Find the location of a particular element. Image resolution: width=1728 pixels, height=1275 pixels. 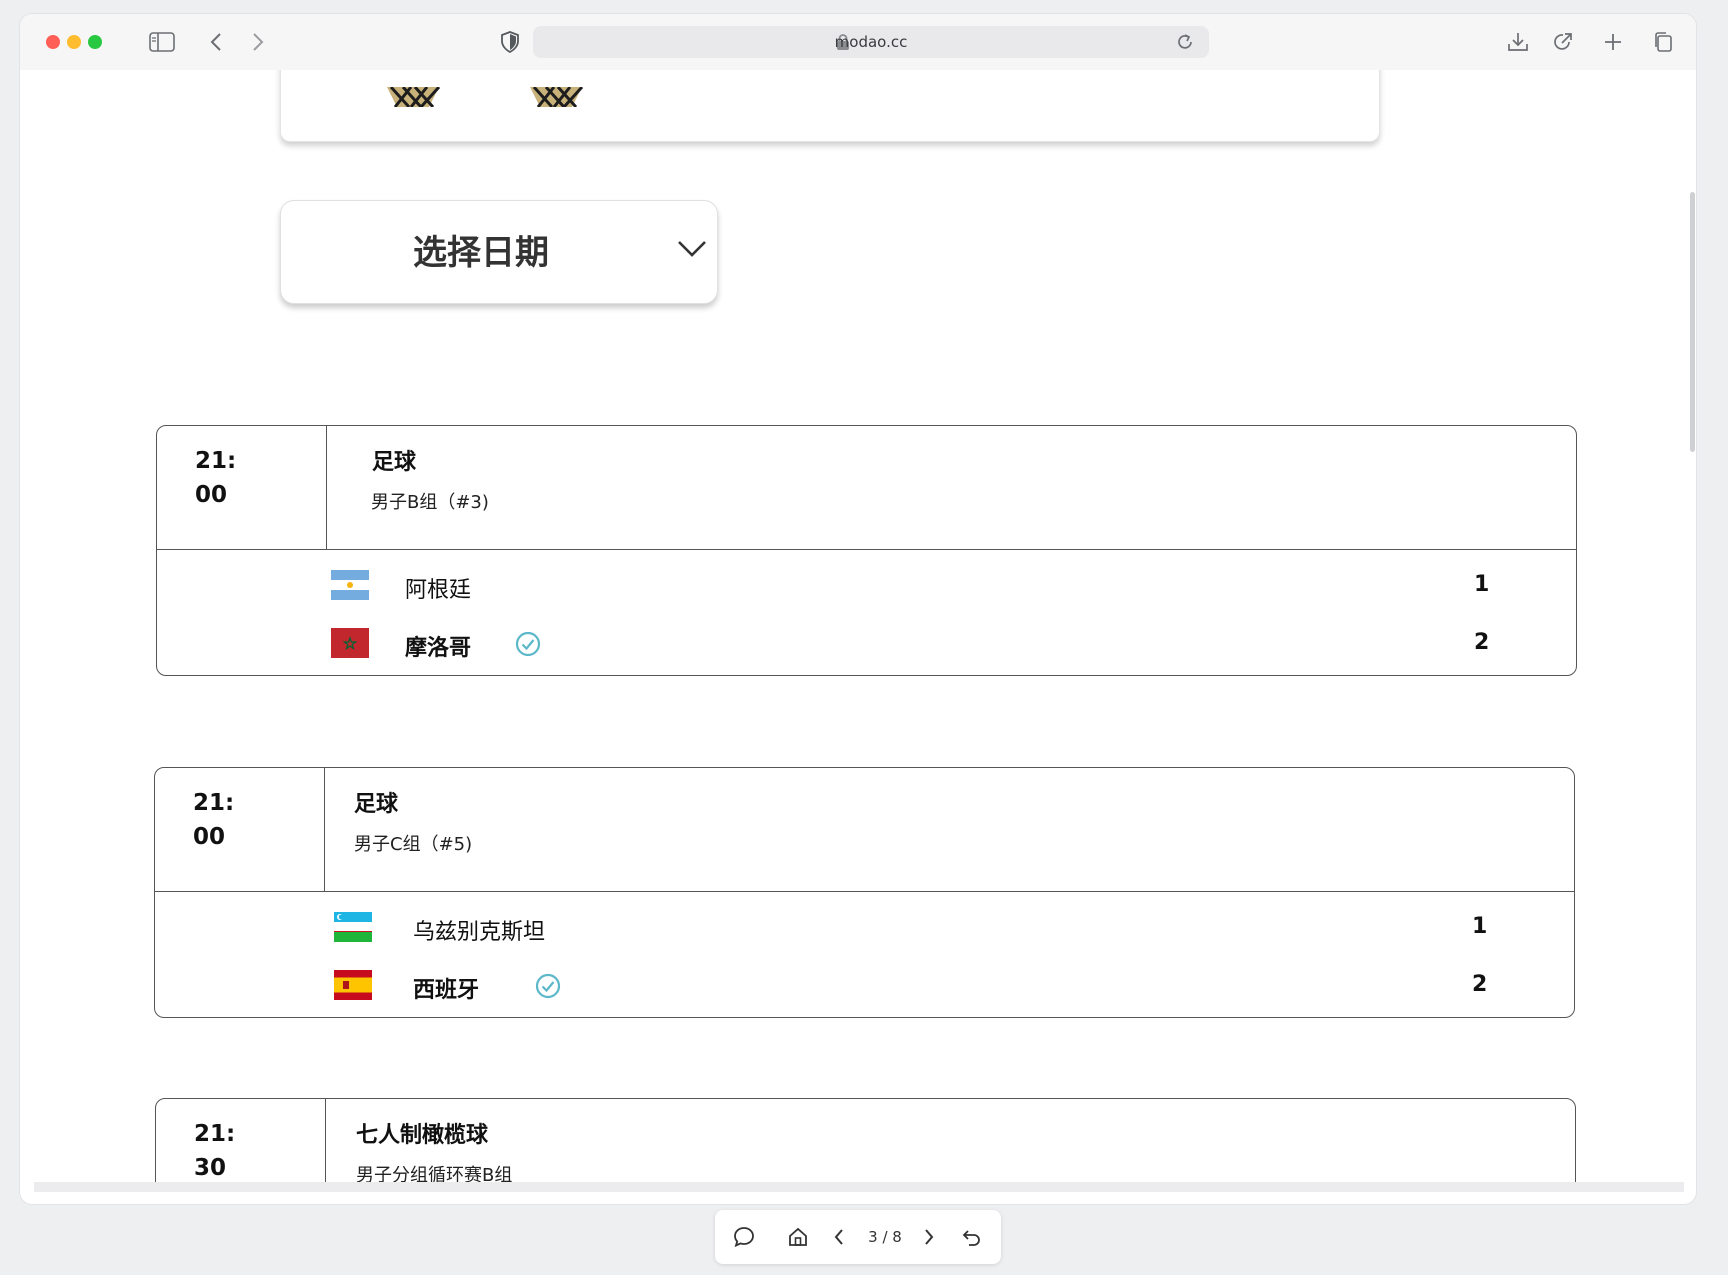

download-icon is located at coordinates (1518, 42).